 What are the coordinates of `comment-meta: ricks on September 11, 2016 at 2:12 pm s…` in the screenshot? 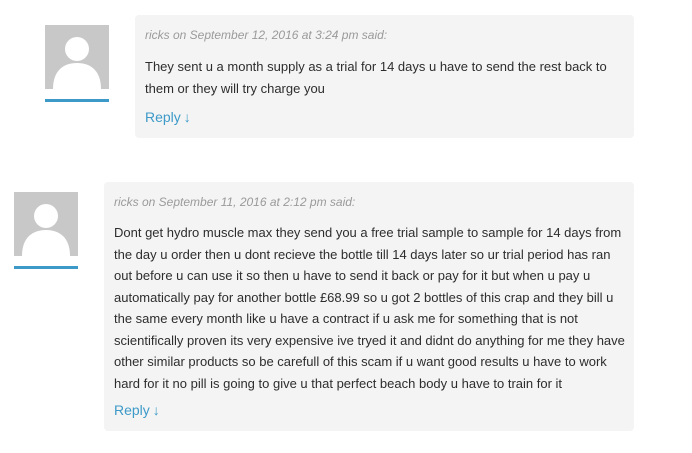 It's located at (235, 202).